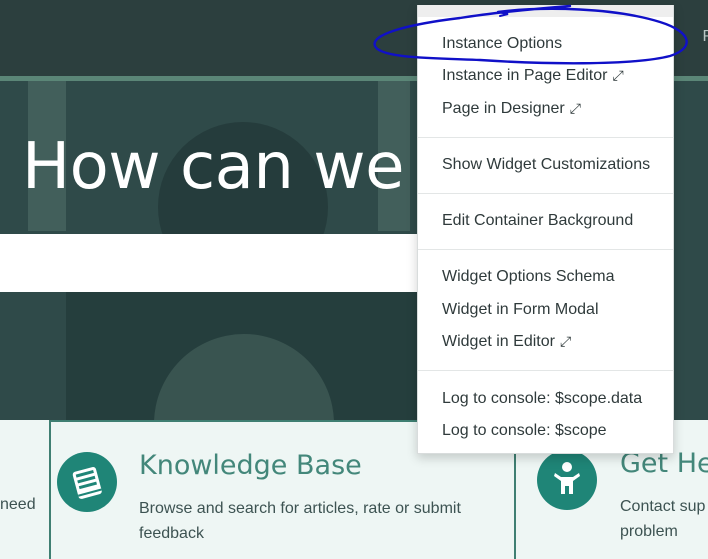 Image resolution: width=708 pixels, height=559 pixels. What do you see at coordinates (250, 465) in the screenshot?
I see `card-title: Knowledge Base` at bounding box center [250, 465].